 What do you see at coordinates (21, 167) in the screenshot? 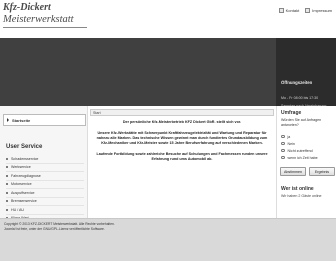
I see `service-menu-item-label: Werkservice` at bounding box center [21, 167].